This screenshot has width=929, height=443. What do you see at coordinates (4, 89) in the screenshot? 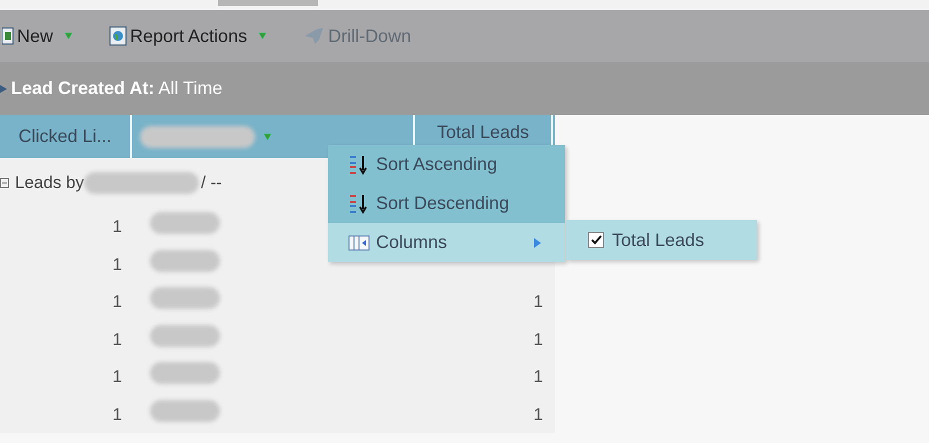
I see `arrow-icon` at bounding box center [4, 89].